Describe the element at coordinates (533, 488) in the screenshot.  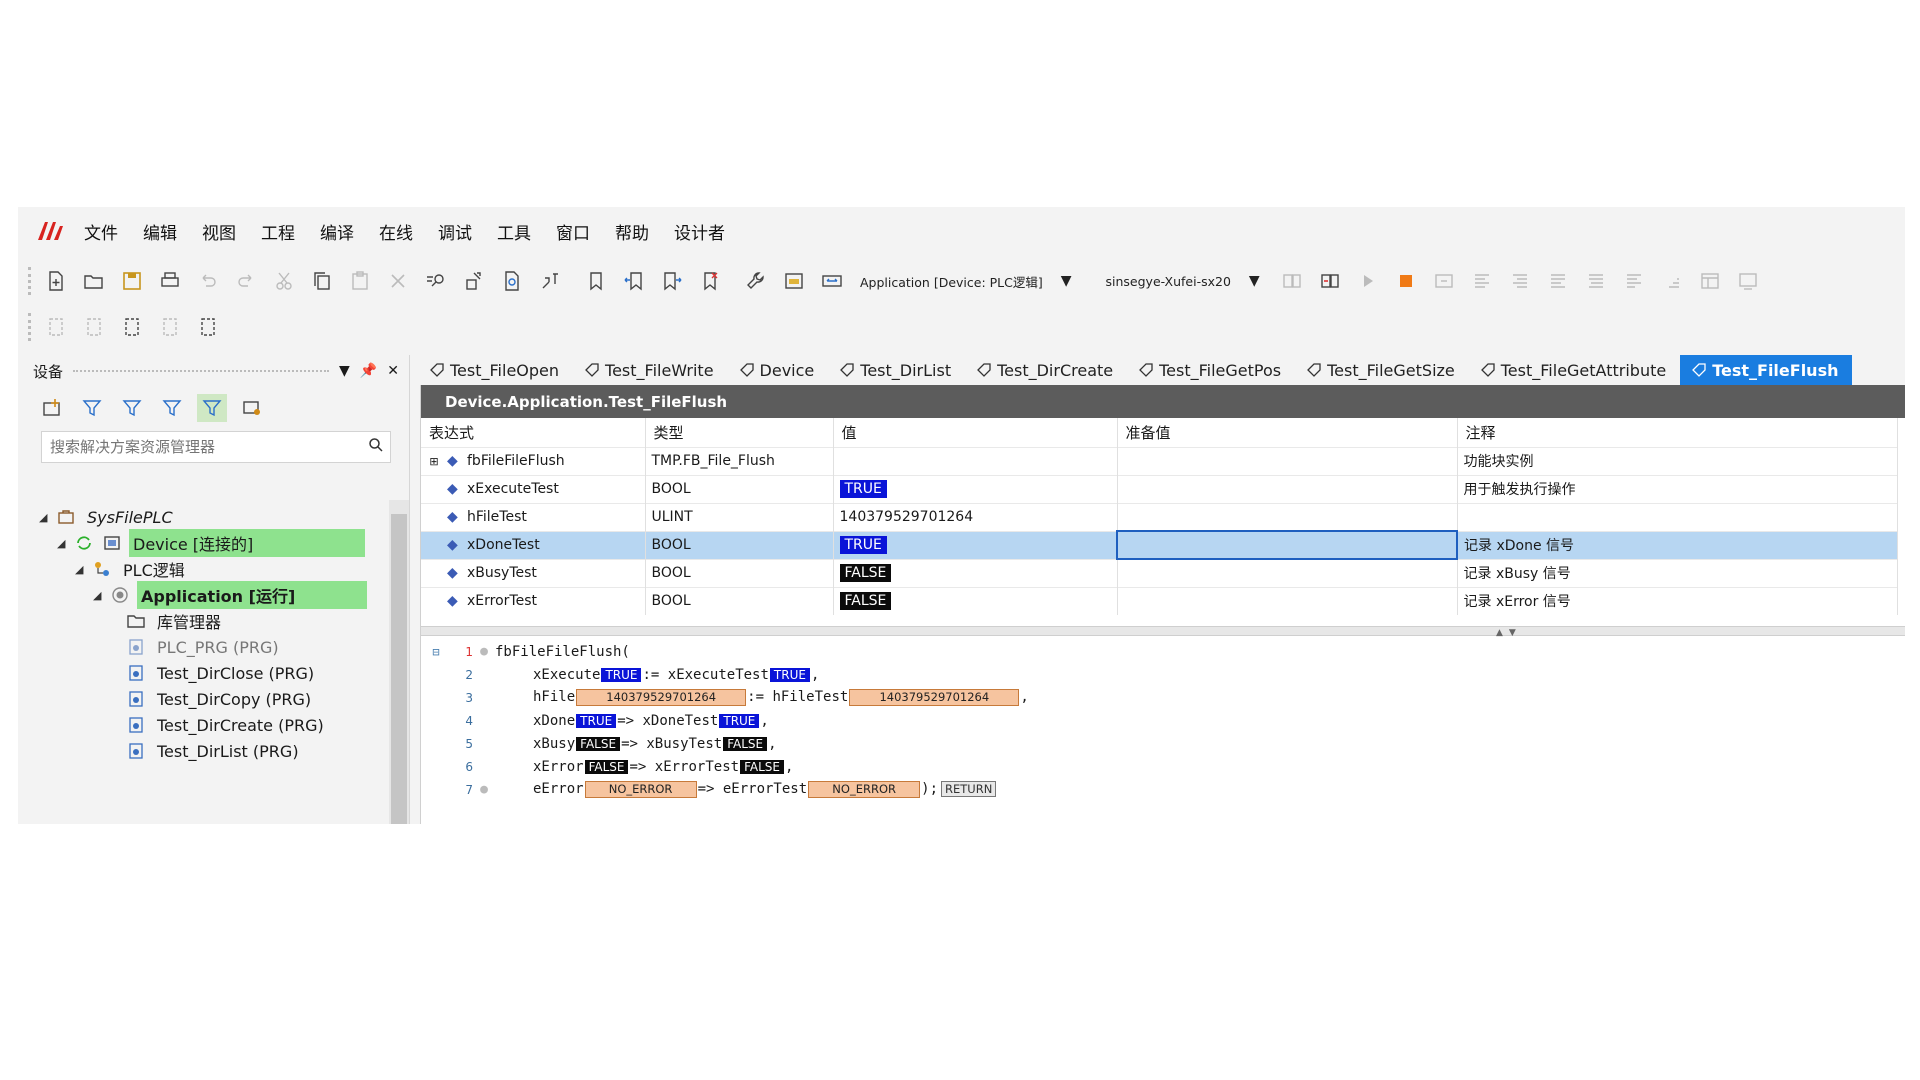
I see `expression-cell: ◆ xExecuteTest` at that location.